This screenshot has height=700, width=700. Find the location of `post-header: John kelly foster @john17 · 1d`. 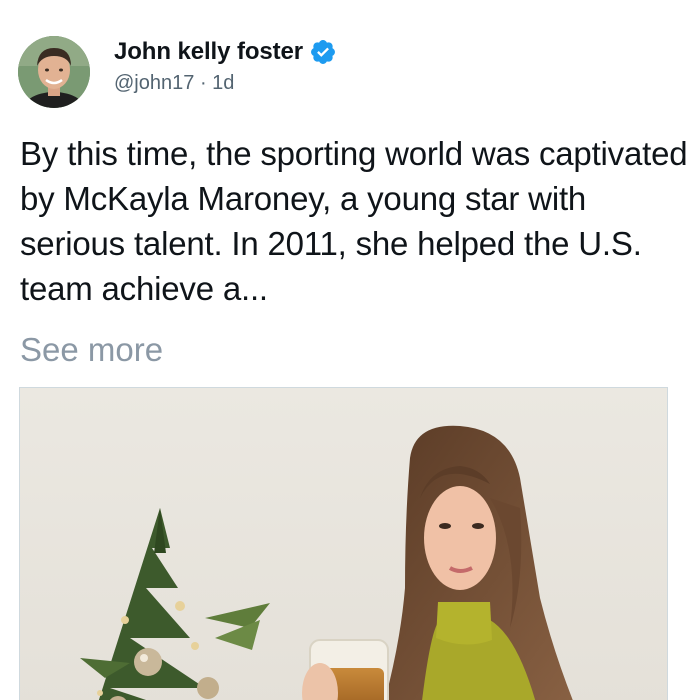

post-header: John kelly foster @john17 · 1d is located at coordinates (177, 74).